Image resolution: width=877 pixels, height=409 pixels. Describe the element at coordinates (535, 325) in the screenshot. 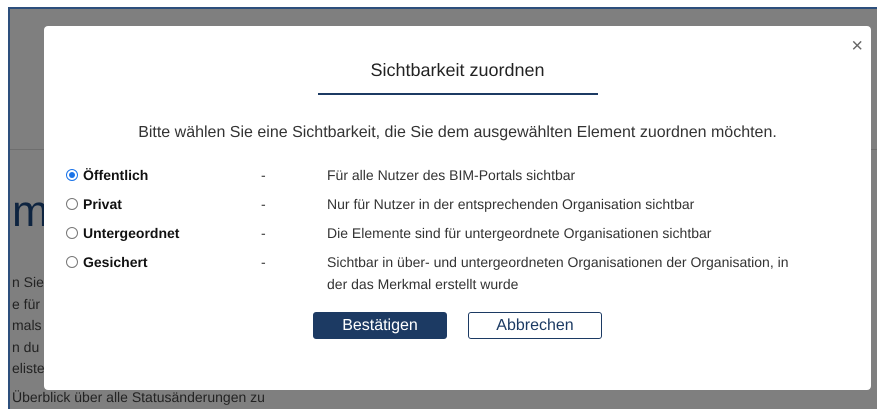

I see `cancel-button: Abbrechen` at that location.